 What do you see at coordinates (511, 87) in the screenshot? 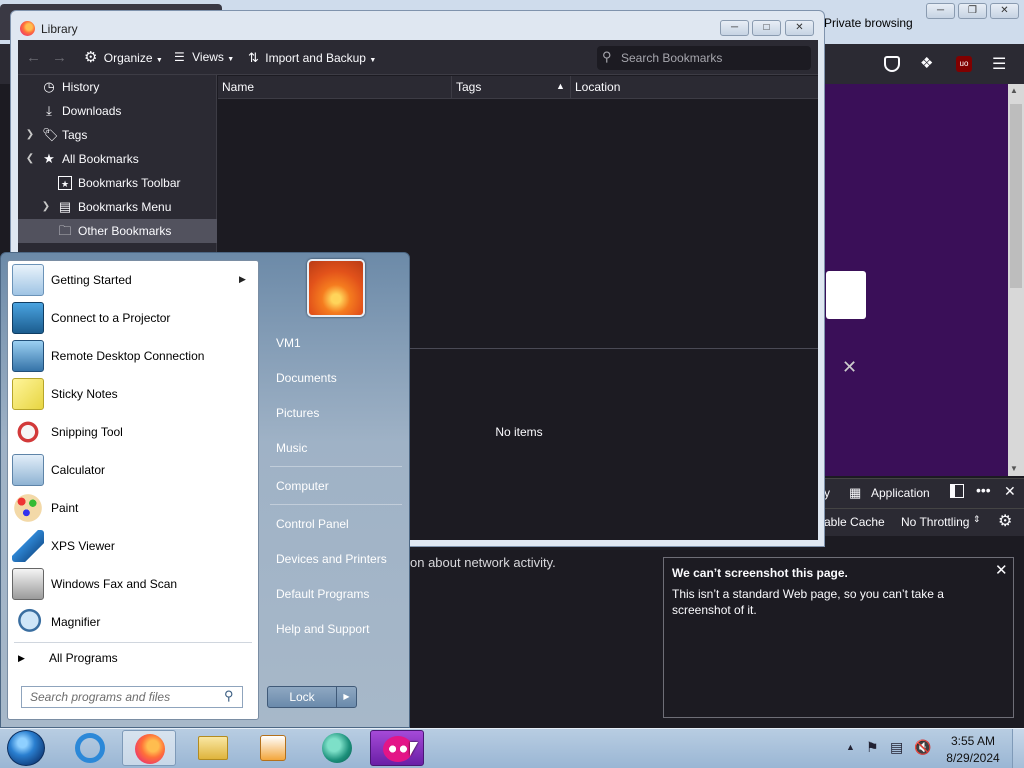
I see `column-tags: Tags` at bounding box center [511, 87].